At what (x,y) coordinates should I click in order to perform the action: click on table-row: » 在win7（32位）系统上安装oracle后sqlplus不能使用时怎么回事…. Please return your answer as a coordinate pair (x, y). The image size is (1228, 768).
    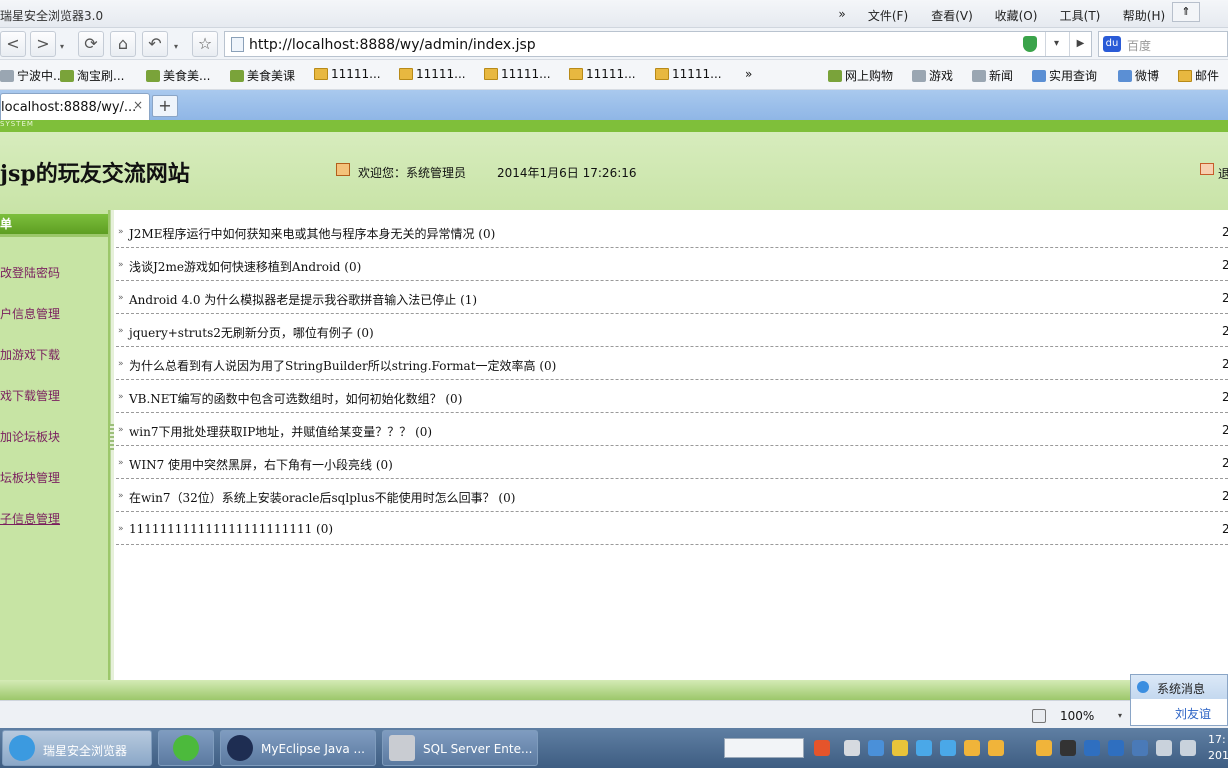
    Looking at the image, I should click on (672, 495).